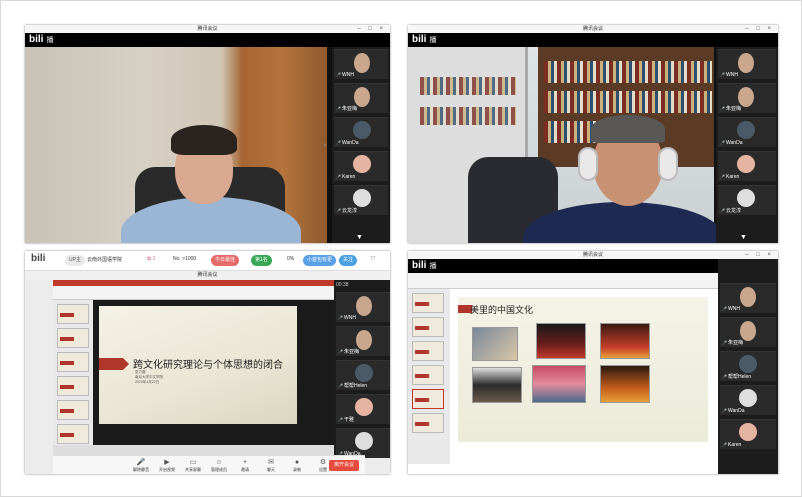 Image resolution: width=802 pixels, height=497 pixels. I want to click on invite-button: + 邀请, so click(245, 465).